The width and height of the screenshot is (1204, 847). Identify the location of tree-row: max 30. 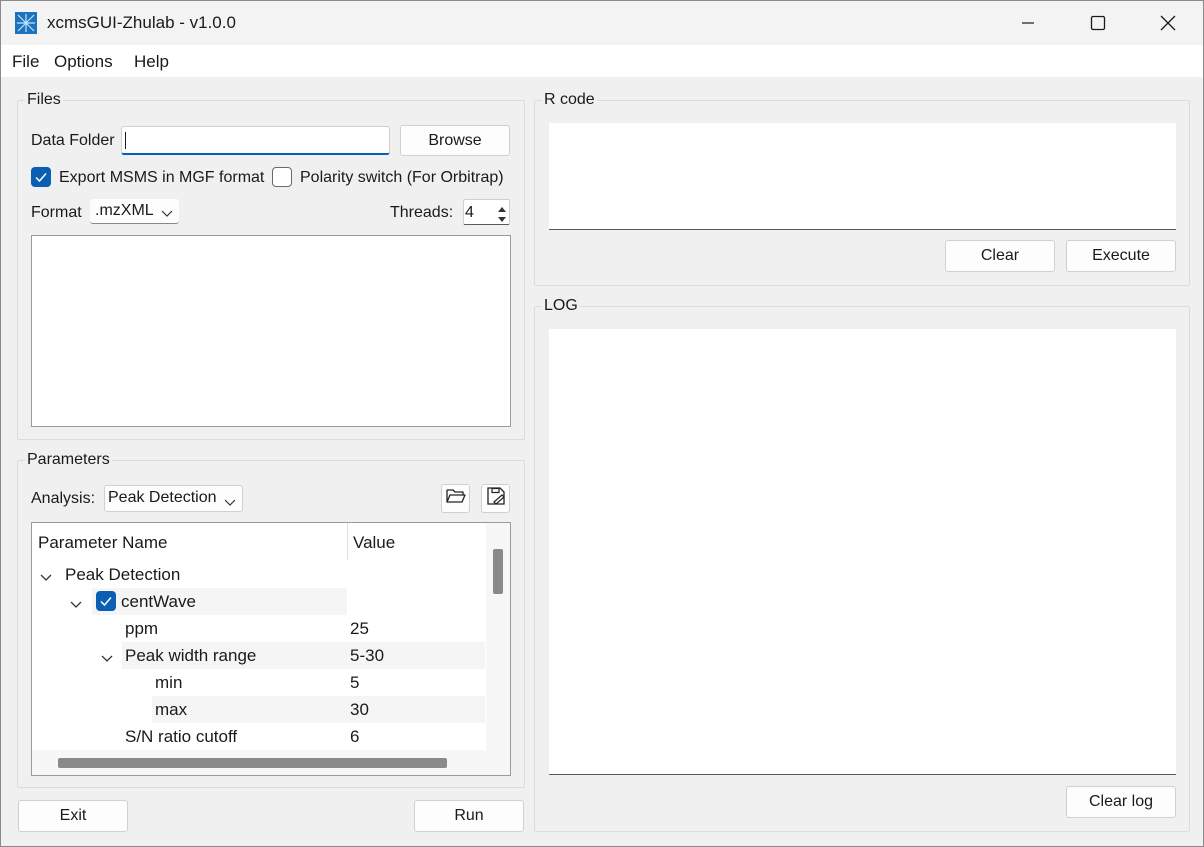
(318, 709).